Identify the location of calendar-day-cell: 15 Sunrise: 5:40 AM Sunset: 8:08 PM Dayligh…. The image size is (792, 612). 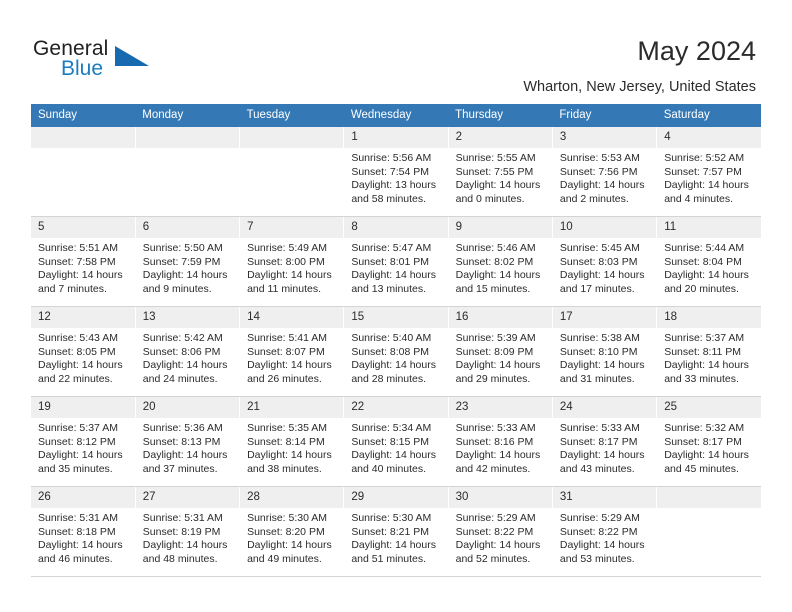
(396, 351).